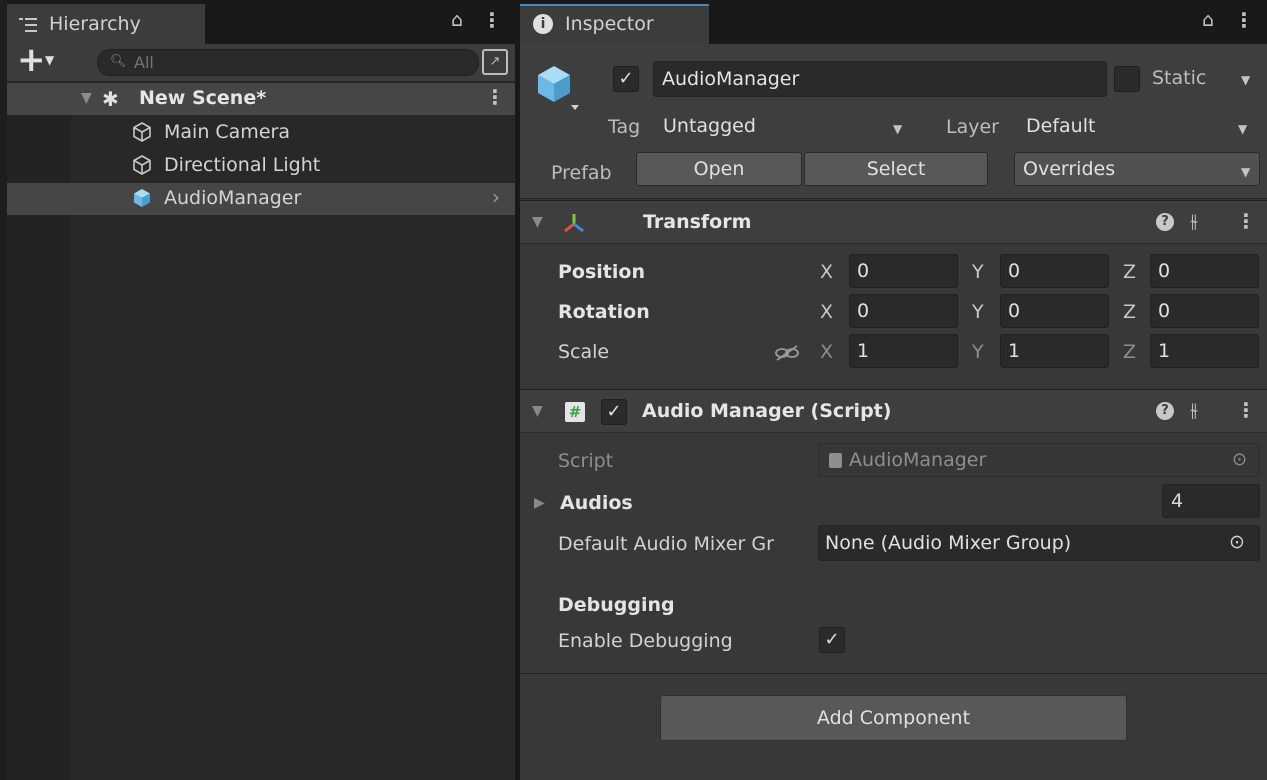 The height and width of the screenshot is (780, 1267). Describe the element at coordinates (1039, 460) in the screenshot. I see `script-field: AudioManager ⊙` at that location.